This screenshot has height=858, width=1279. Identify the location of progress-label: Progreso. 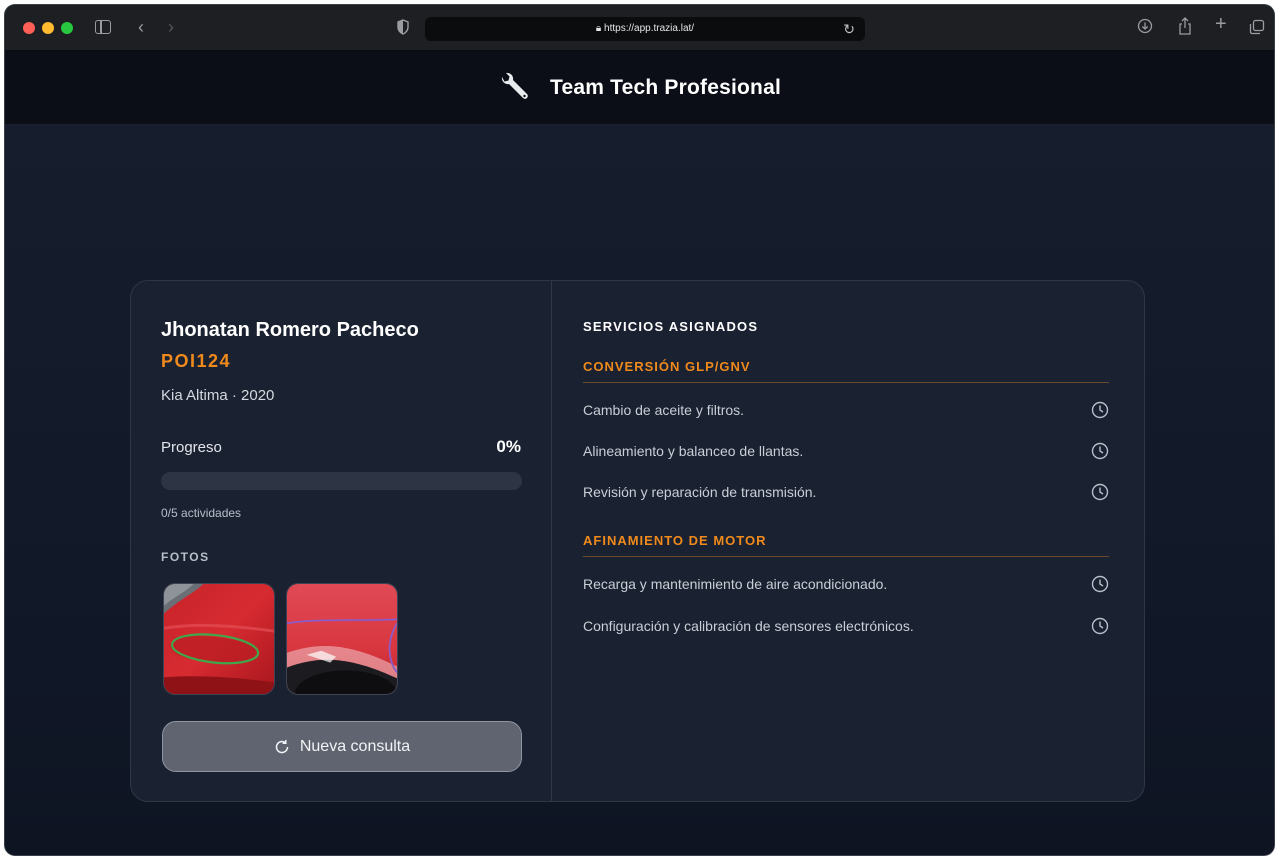
(191, 447).